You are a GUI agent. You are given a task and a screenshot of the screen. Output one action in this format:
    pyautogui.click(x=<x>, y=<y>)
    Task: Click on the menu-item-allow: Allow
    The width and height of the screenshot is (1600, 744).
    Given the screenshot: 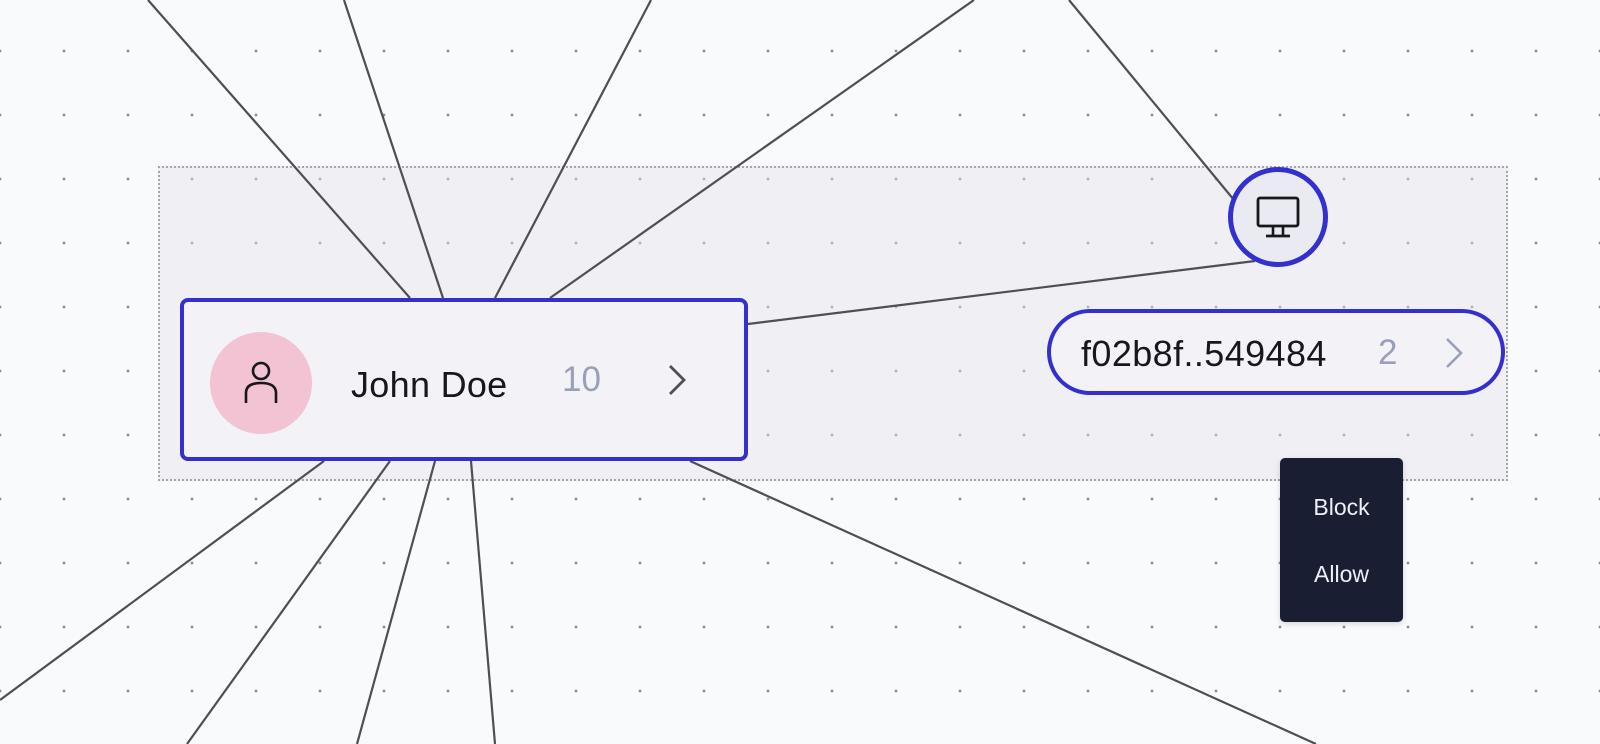 What is the action you would take?
    pyautogui.click(x=1341, y=574)
    